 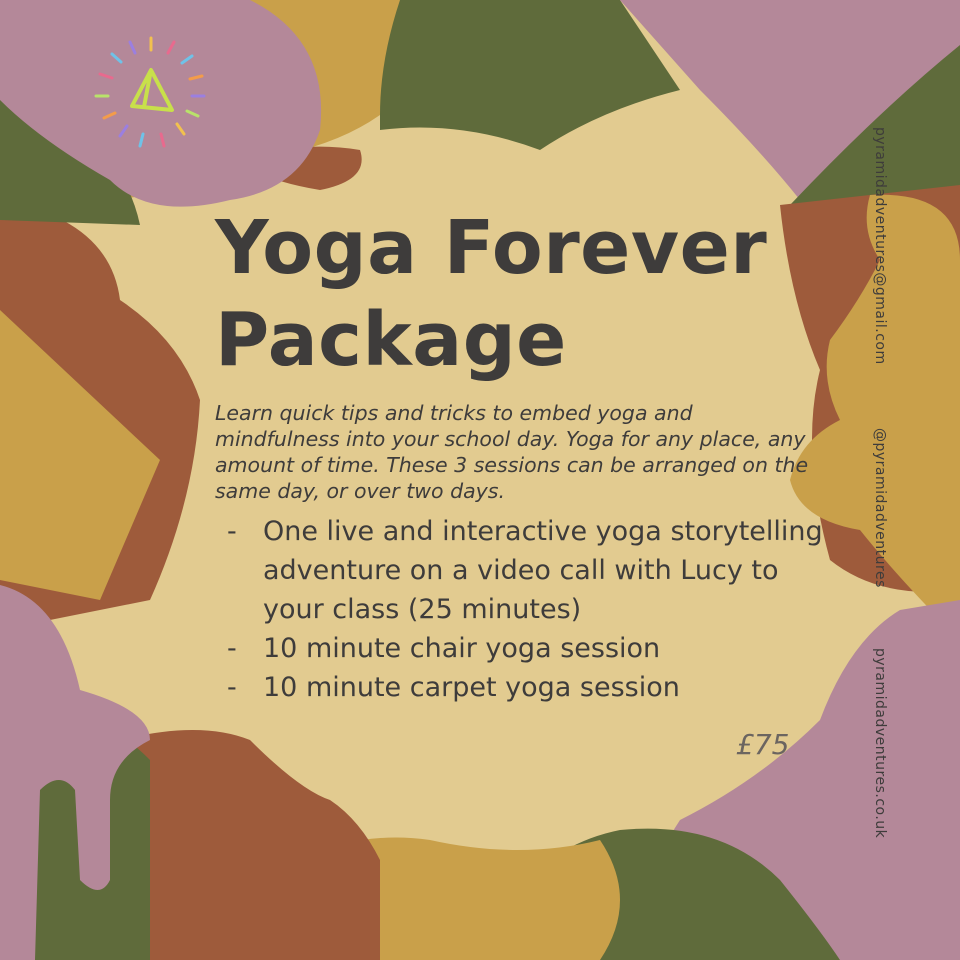 What do you see at coordinates (515, 294) in the screenshot?
I see `package-title: Yoga Forever Package` at bounding box center [515, 294].